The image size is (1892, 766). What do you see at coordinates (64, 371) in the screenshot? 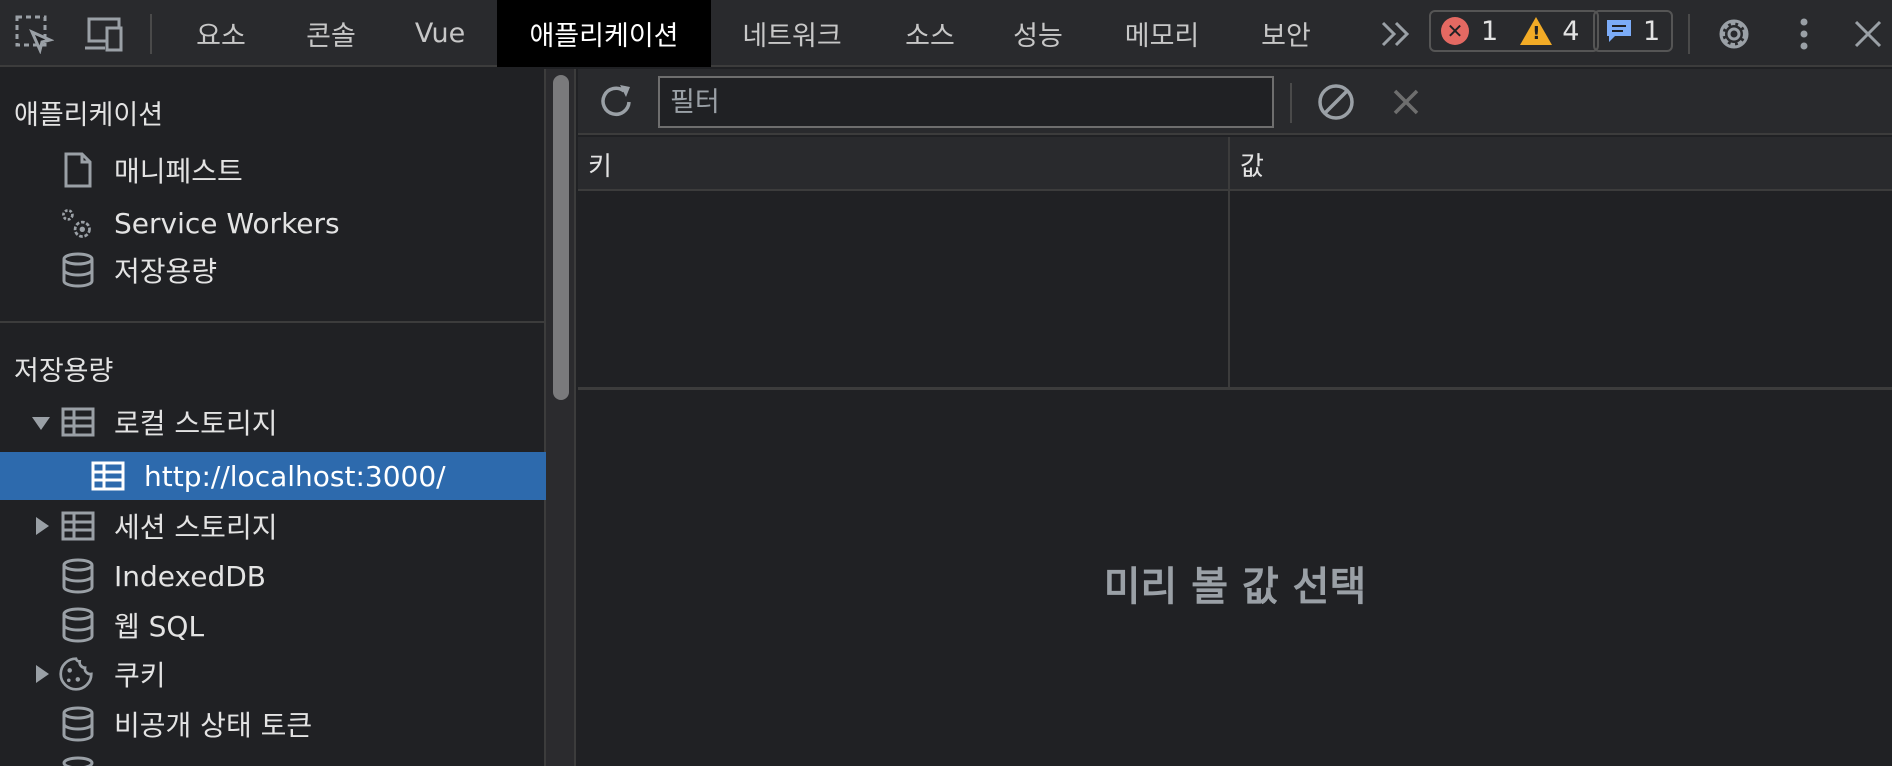
I see `section-title-storage: 저장용량` at bounding box center [64, 371].